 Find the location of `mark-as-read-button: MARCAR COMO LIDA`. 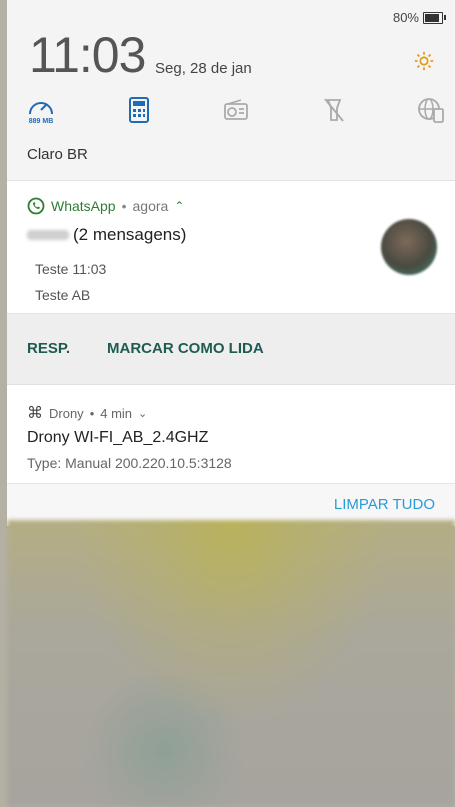

mark-as-read-button: MARCAR COMO LIDA is located at coordinates (185, 348).